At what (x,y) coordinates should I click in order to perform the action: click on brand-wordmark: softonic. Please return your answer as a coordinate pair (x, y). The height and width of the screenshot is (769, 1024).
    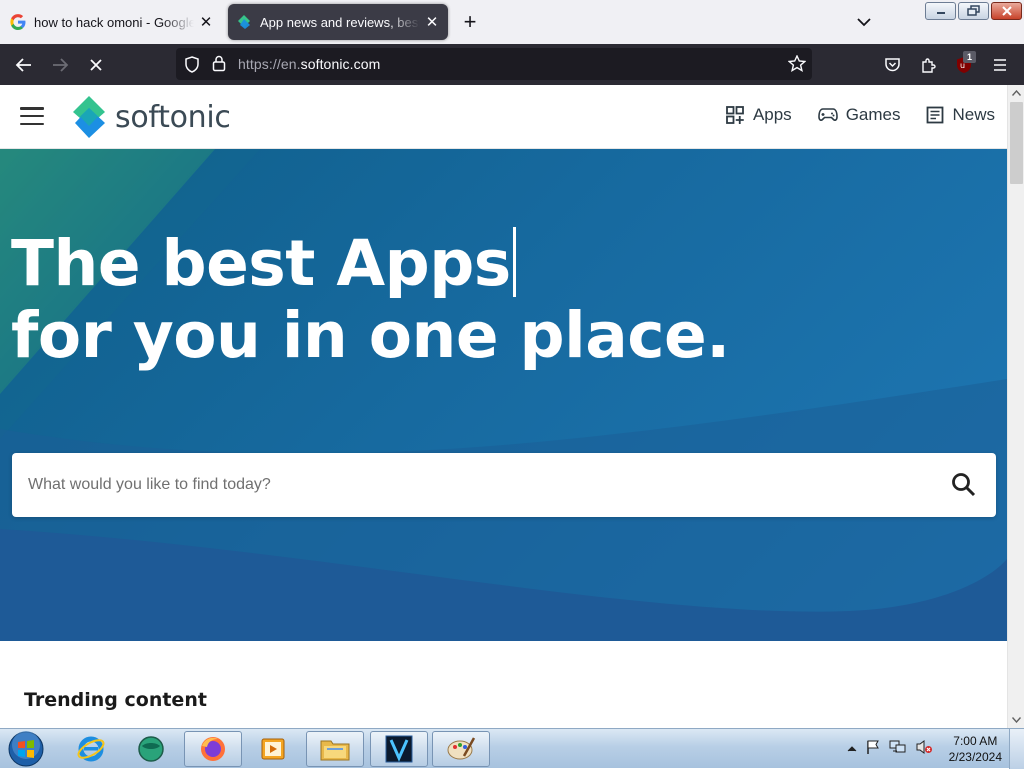
    Looking at the image, I should click on (173, 117).